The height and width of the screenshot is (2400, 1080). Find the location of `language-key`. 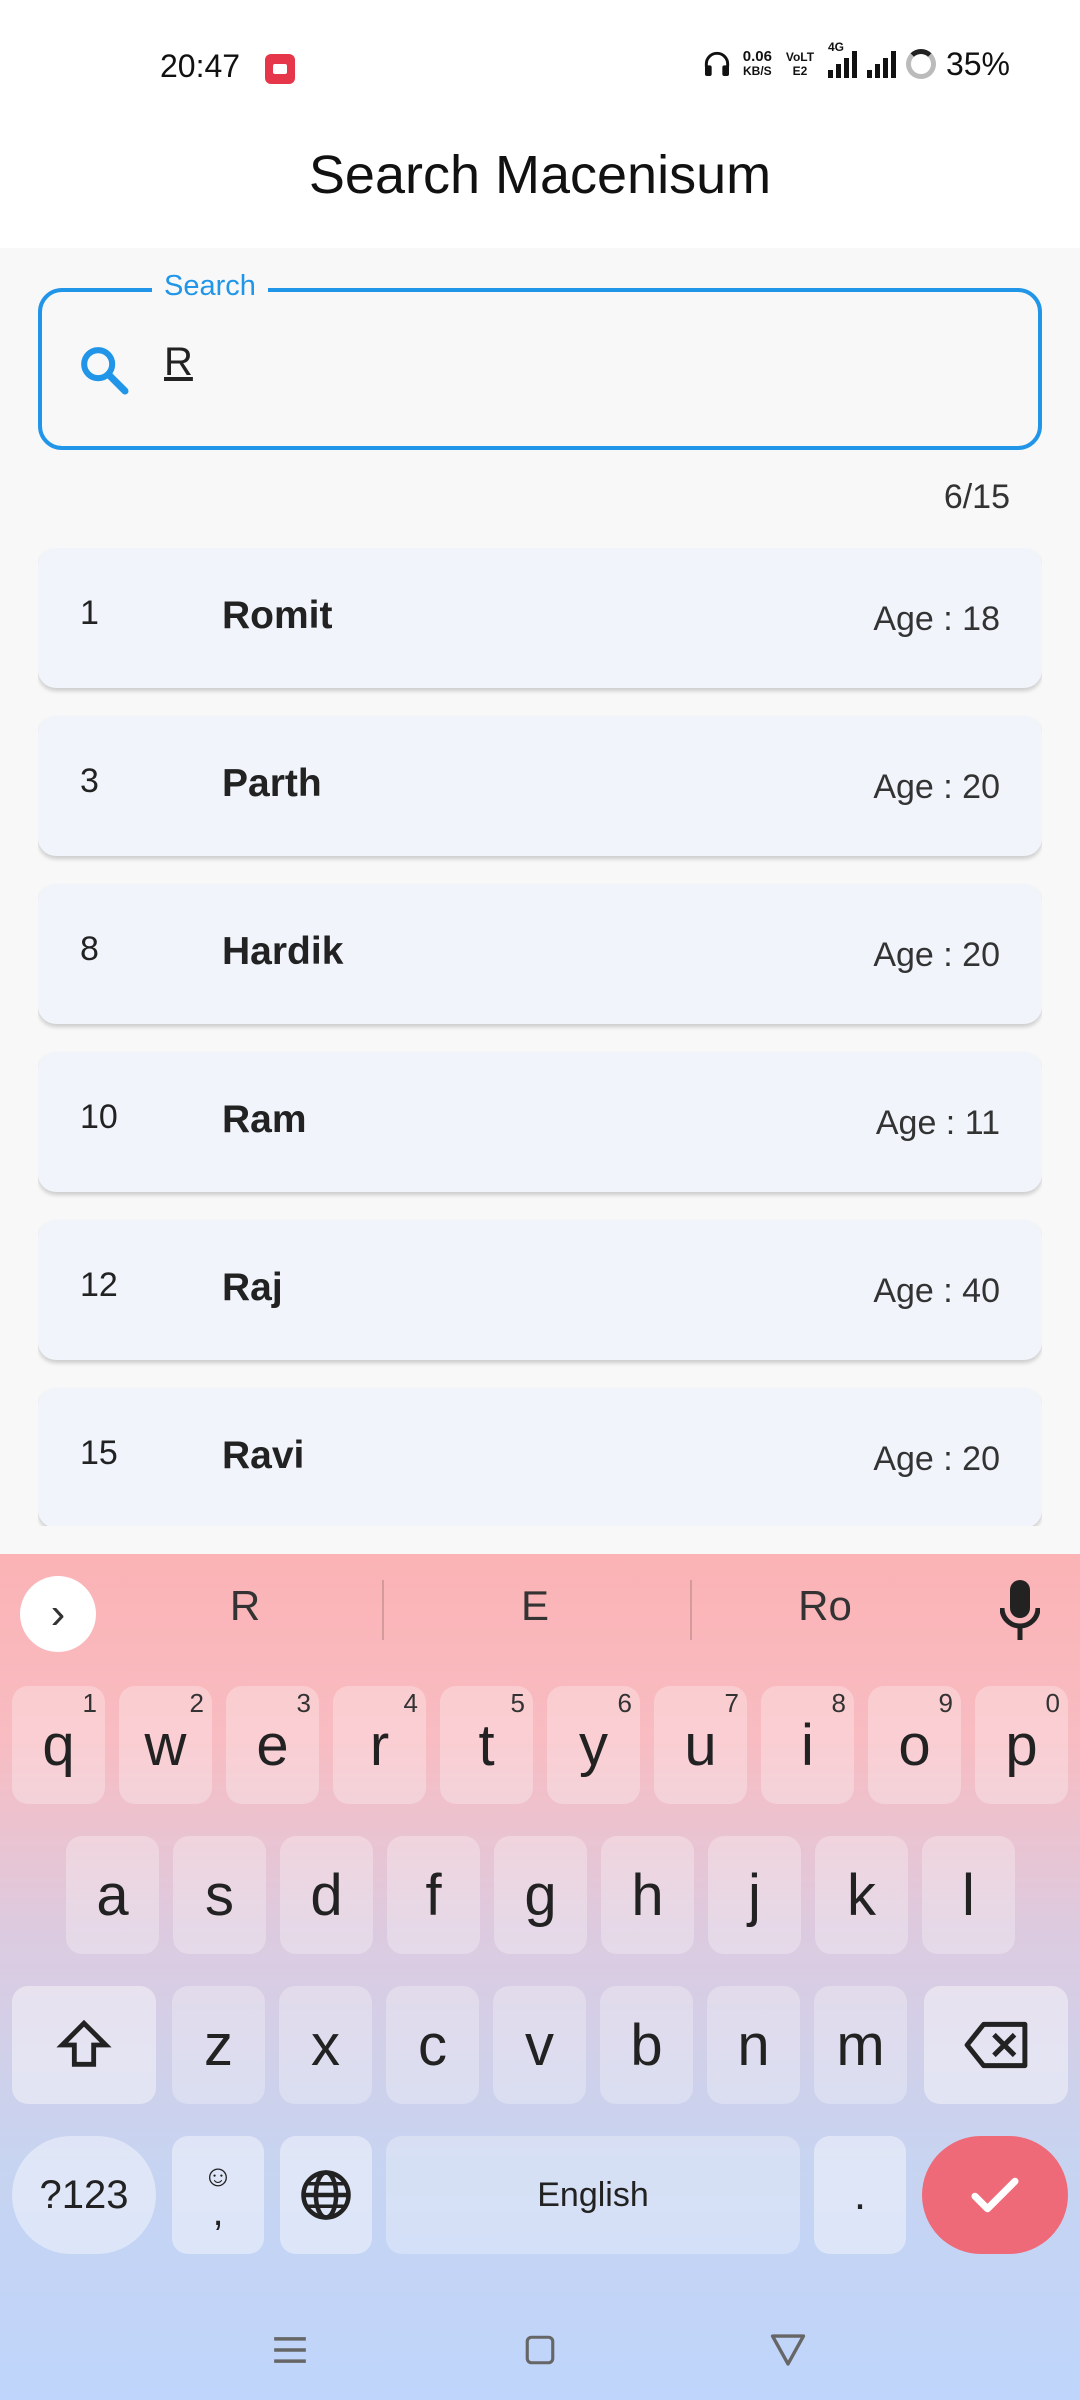

language-key is located at coordinates (326, 2195).